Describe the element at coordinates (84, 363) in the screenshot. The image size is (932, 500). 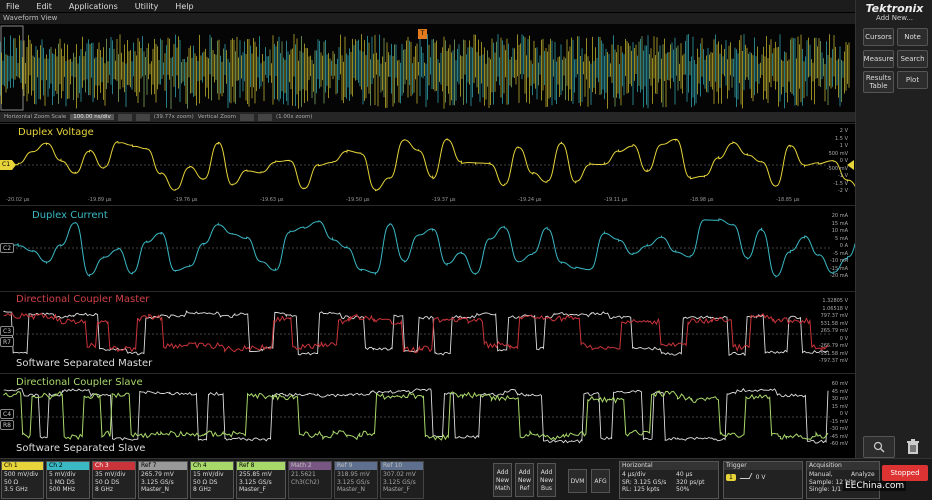
I see `panel-subtitle: Software Separated Master` at that location.